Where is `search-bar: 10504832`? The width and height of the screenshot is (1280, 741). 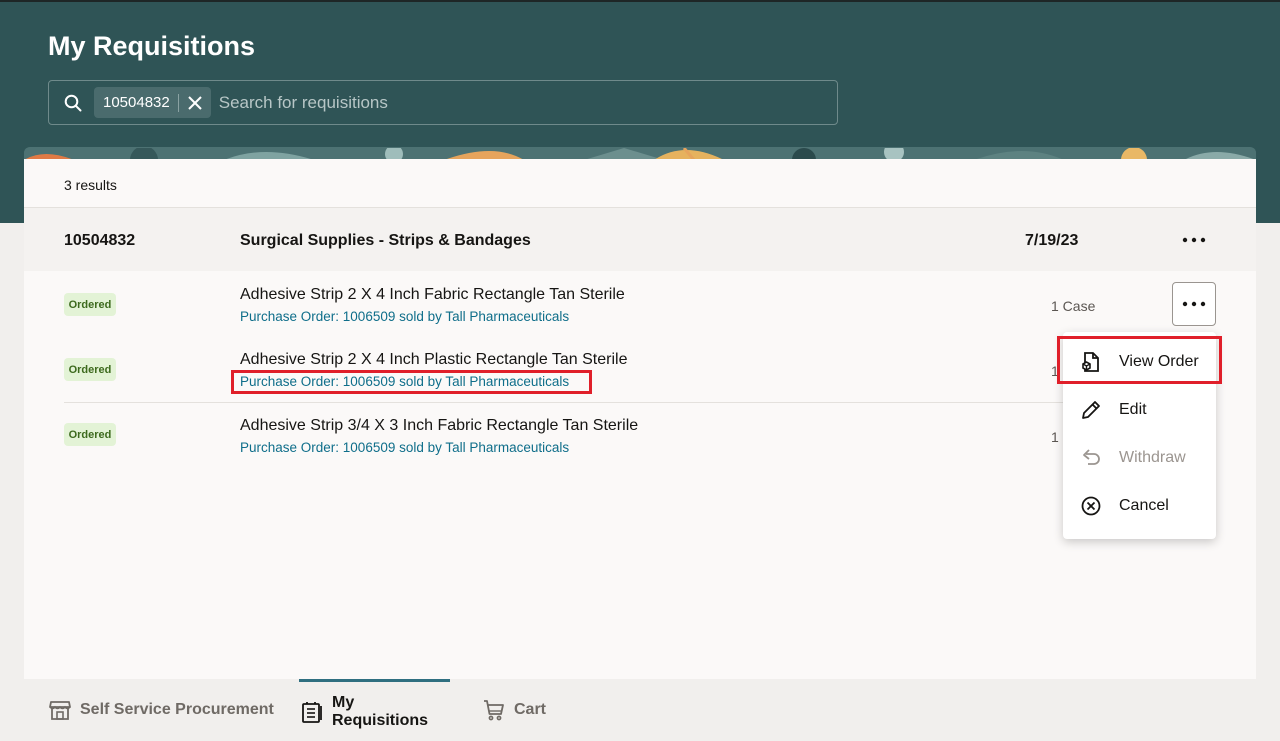
search-bar: 10504832 is located at coordinates (443, 102).